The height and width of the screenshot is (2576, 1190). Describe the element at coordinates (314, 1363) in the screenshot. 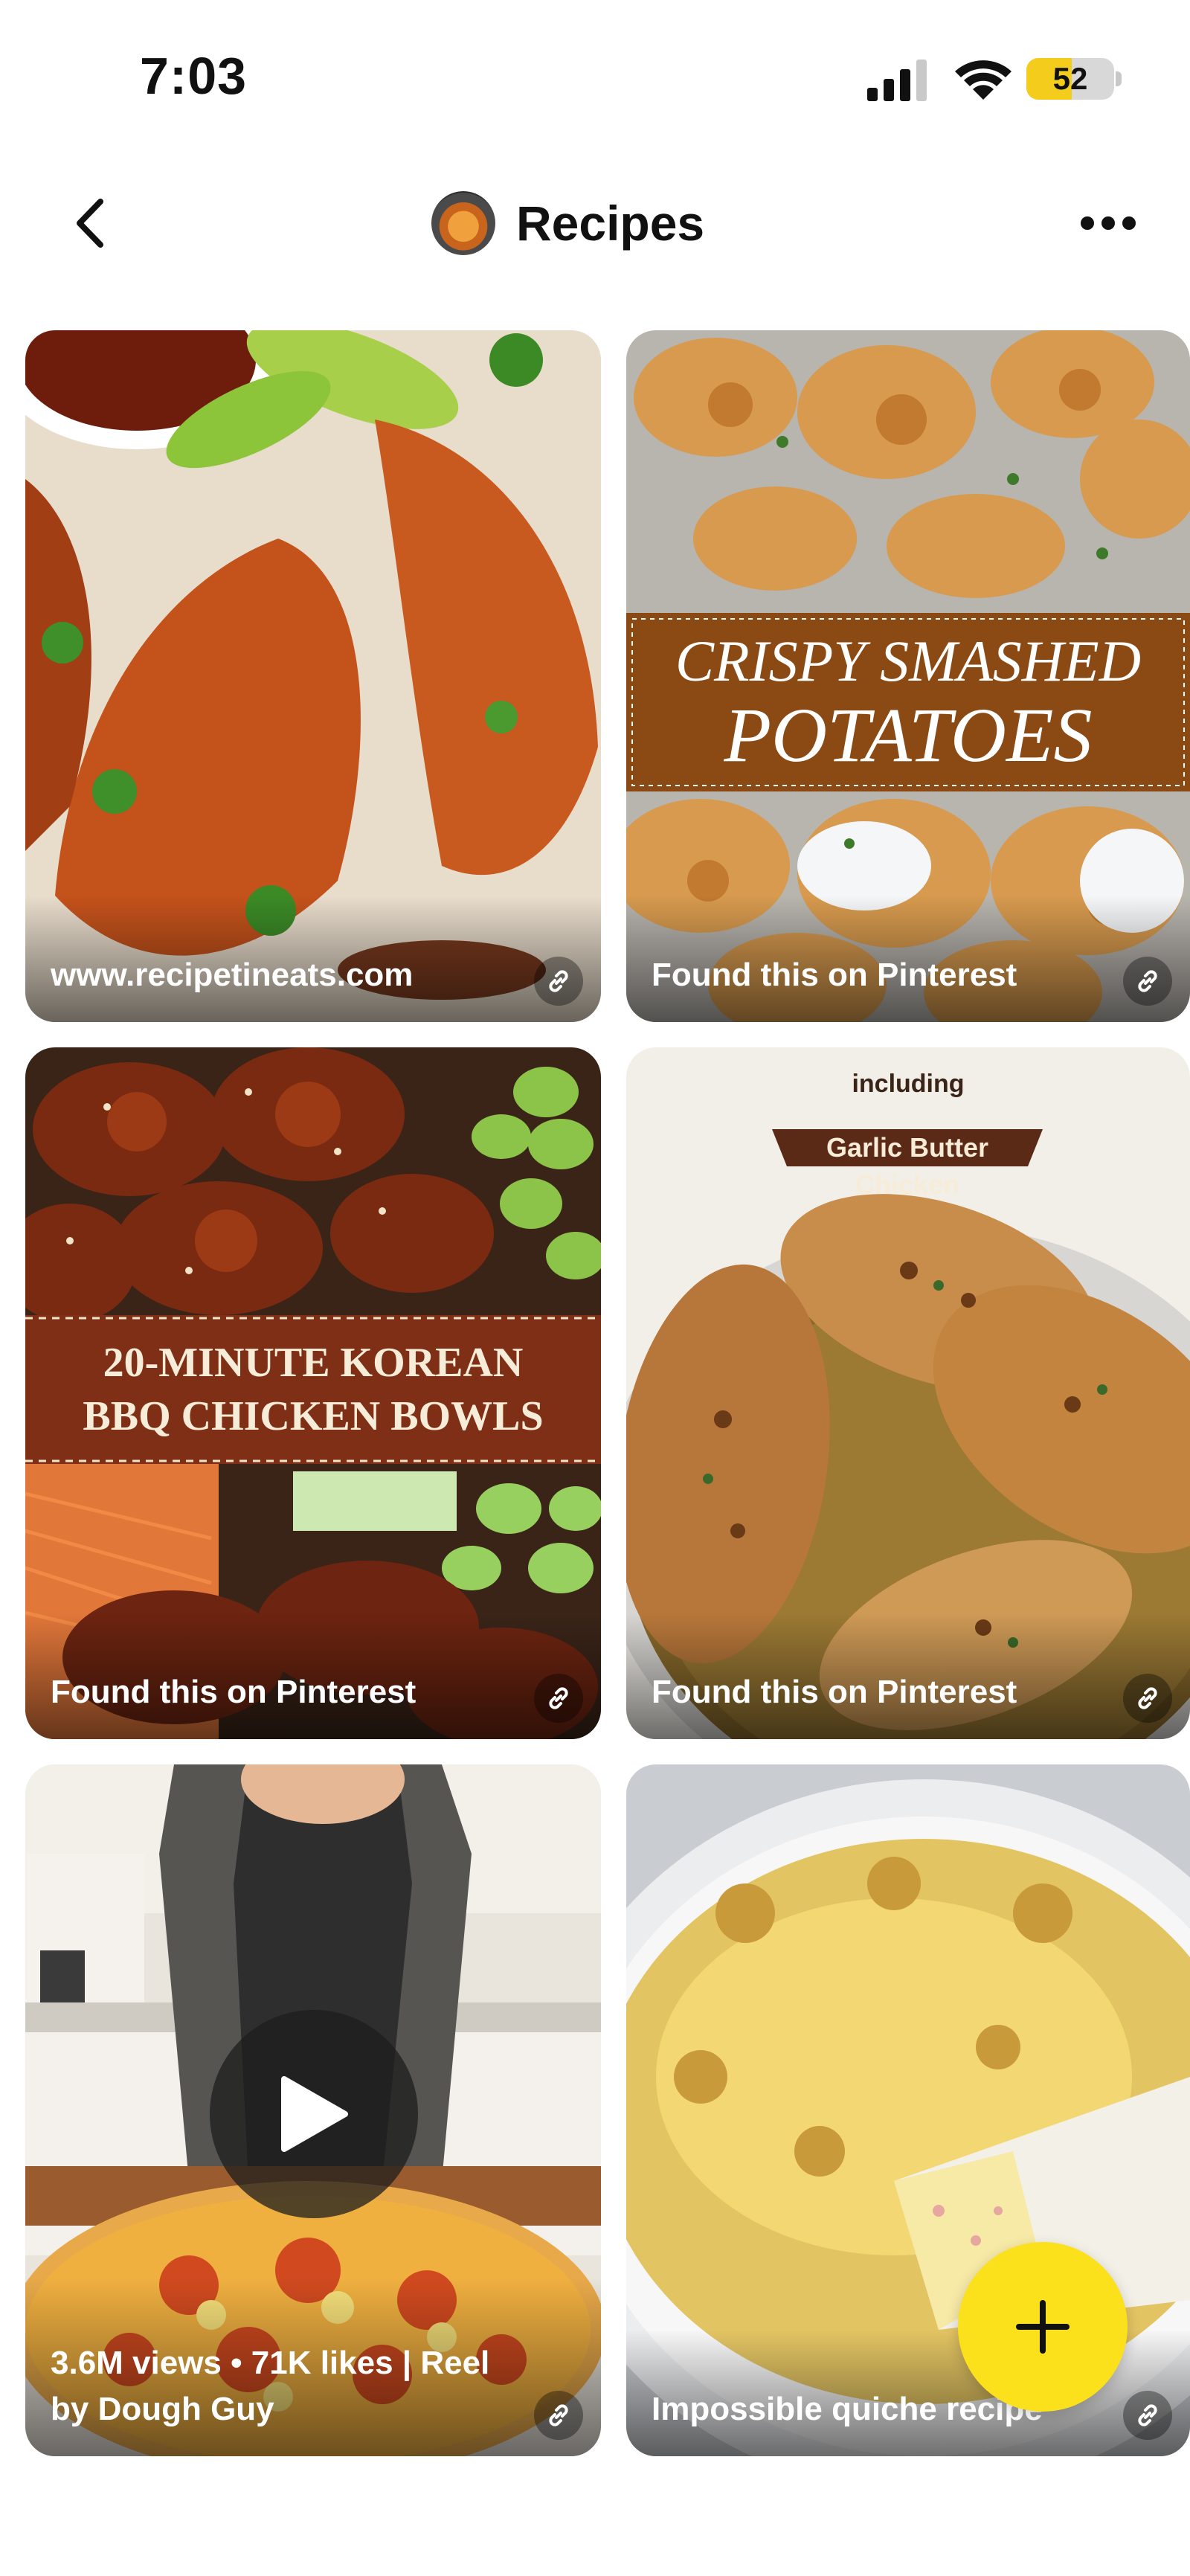

I see `banner-line-1: 20-MINUTE KOREAN` at that location.